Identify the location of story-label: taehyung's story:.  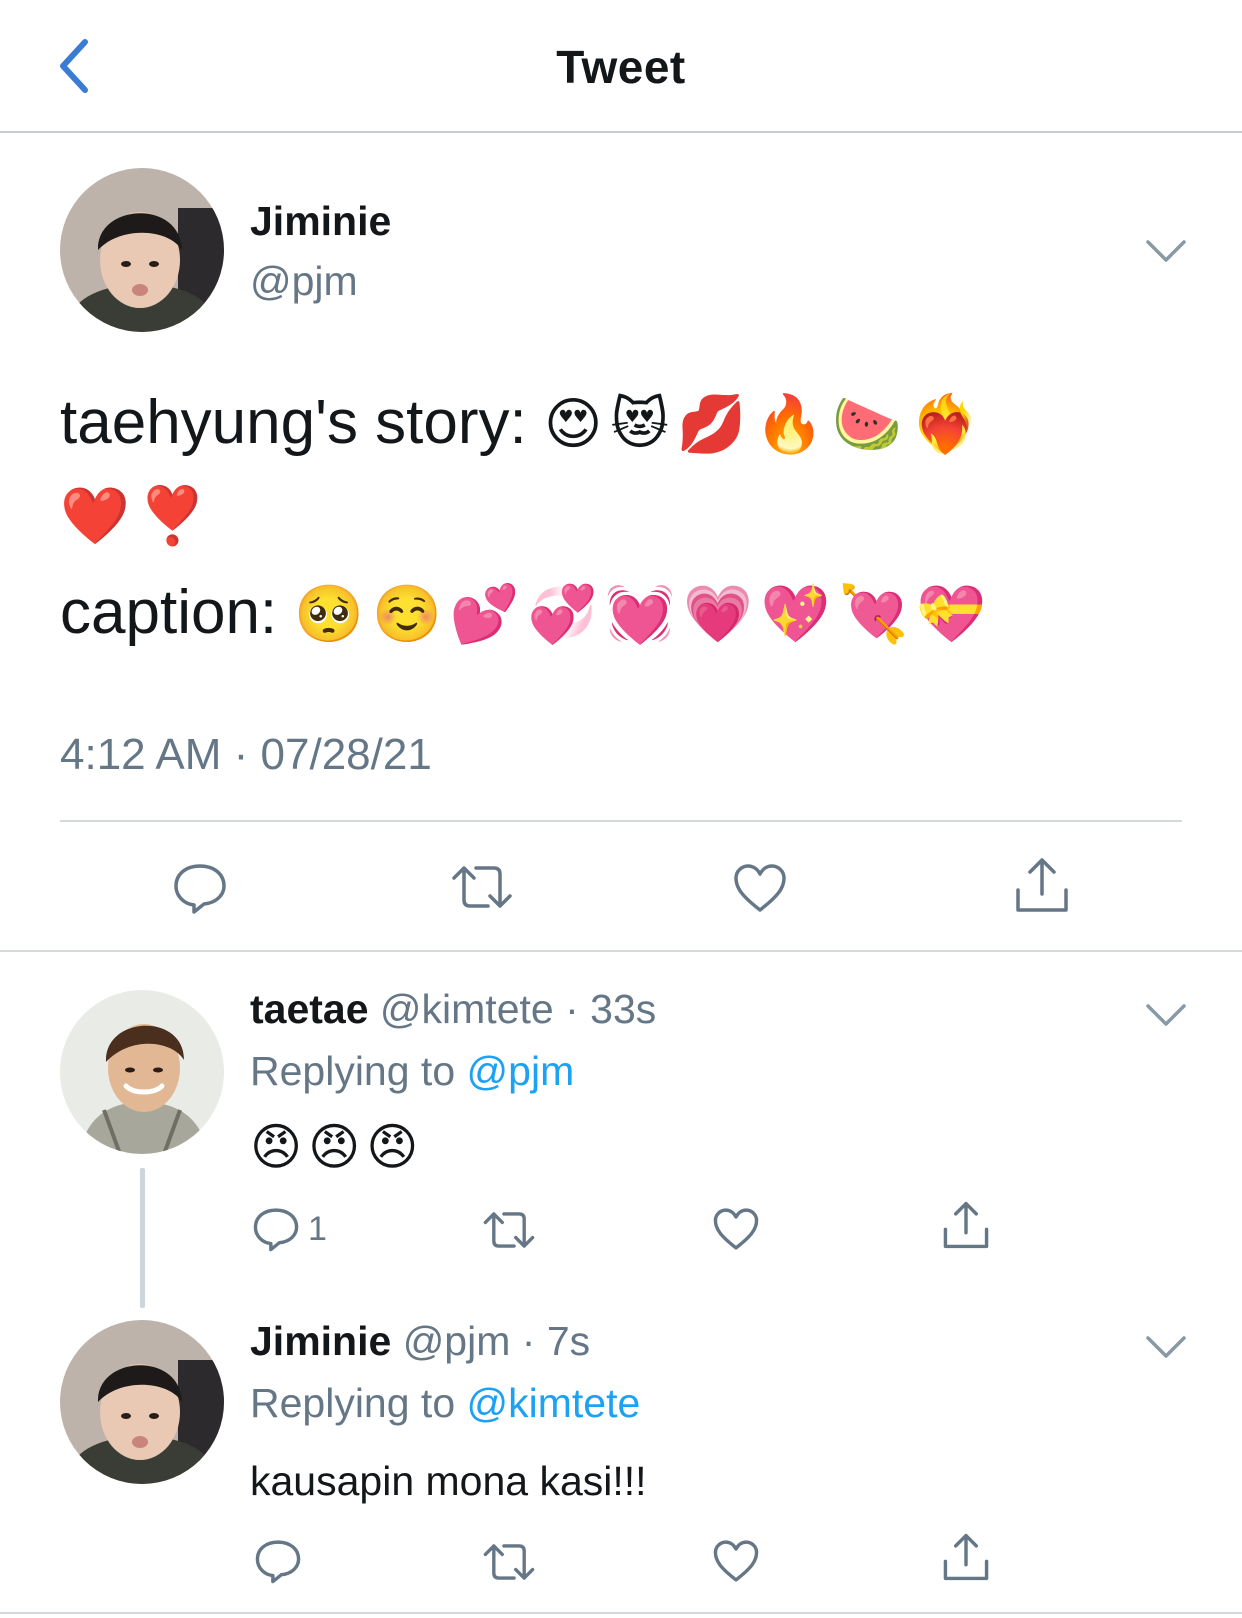
(293, 422).